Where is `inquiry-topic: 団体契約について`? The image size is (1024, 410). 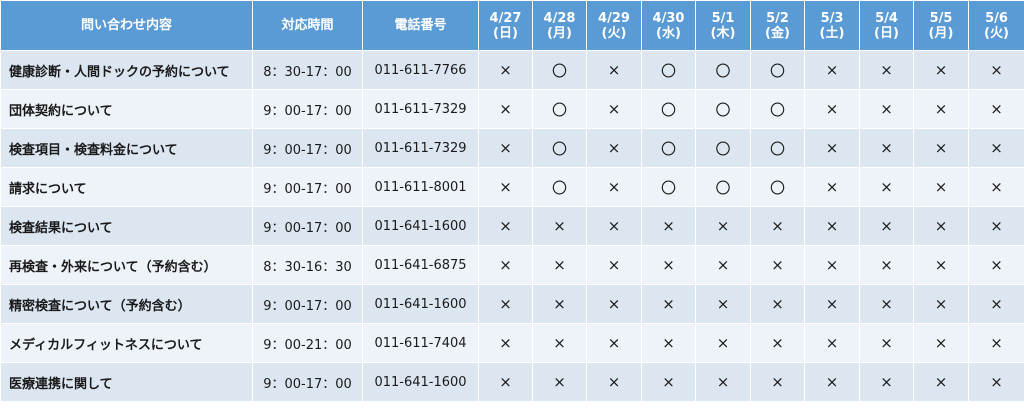
inquiry-topic: 団体契約について is located at coordinates (126, 109).